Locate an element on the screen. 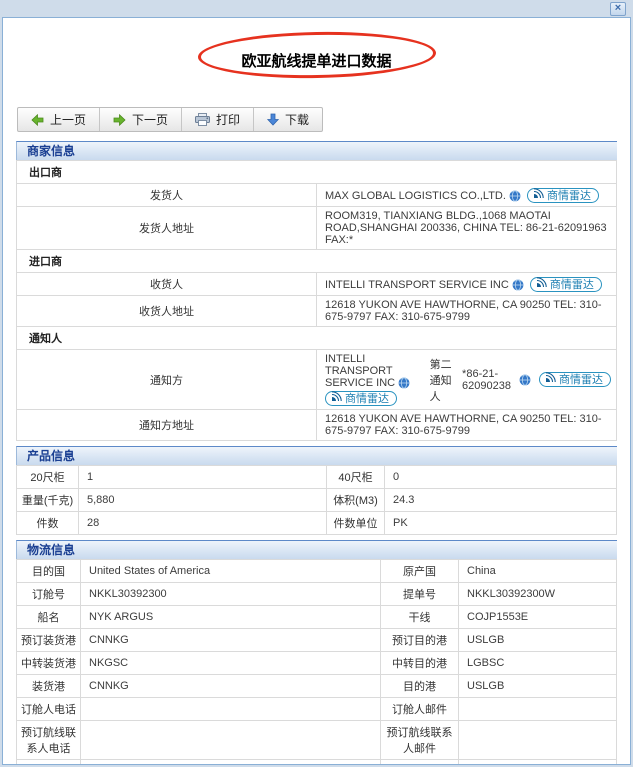 Image resolution: width=633 pixels, height=767 pixels. second-notify-party: 第二通知人 *86-21-62090238 商情雷达 is located at coordinates (520, 380).